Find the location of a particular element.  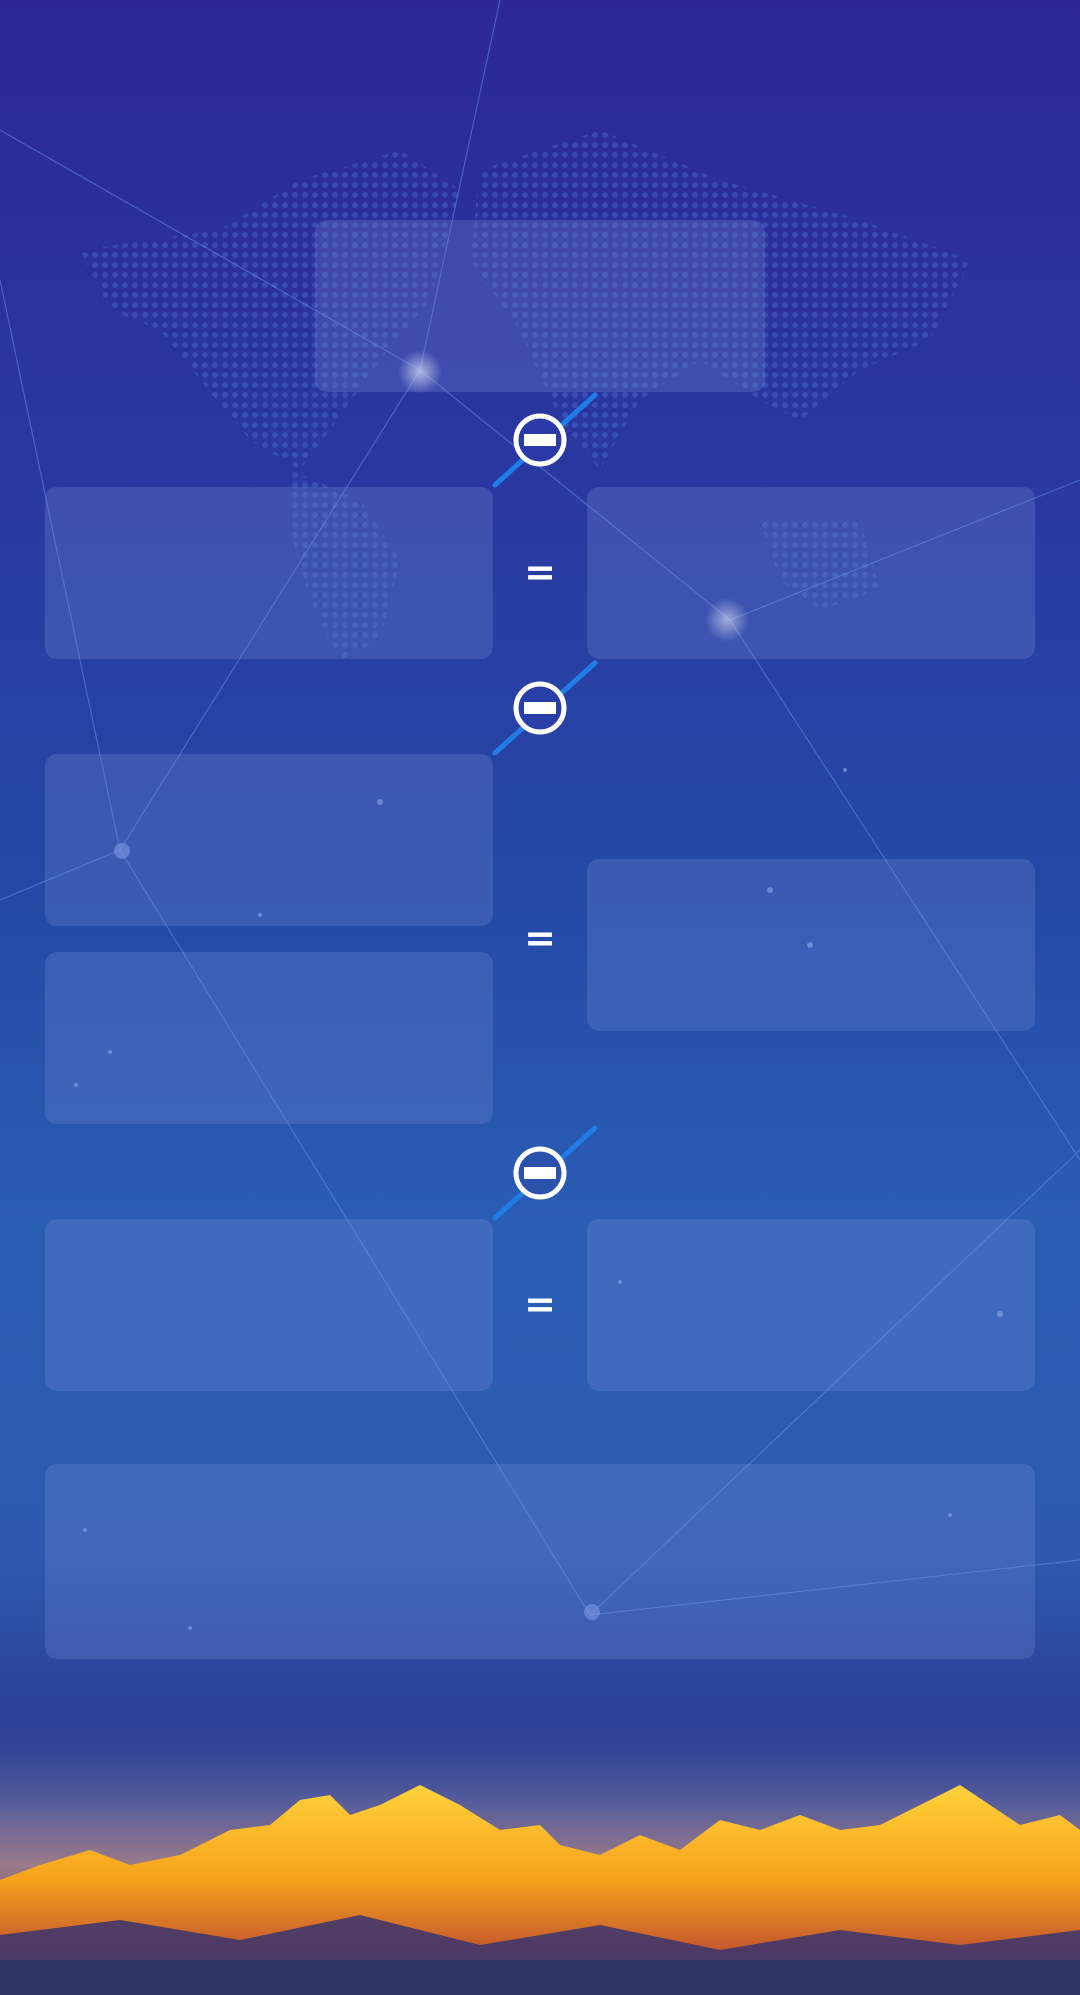

row1-right-panel is located at coordinates (811, 573).